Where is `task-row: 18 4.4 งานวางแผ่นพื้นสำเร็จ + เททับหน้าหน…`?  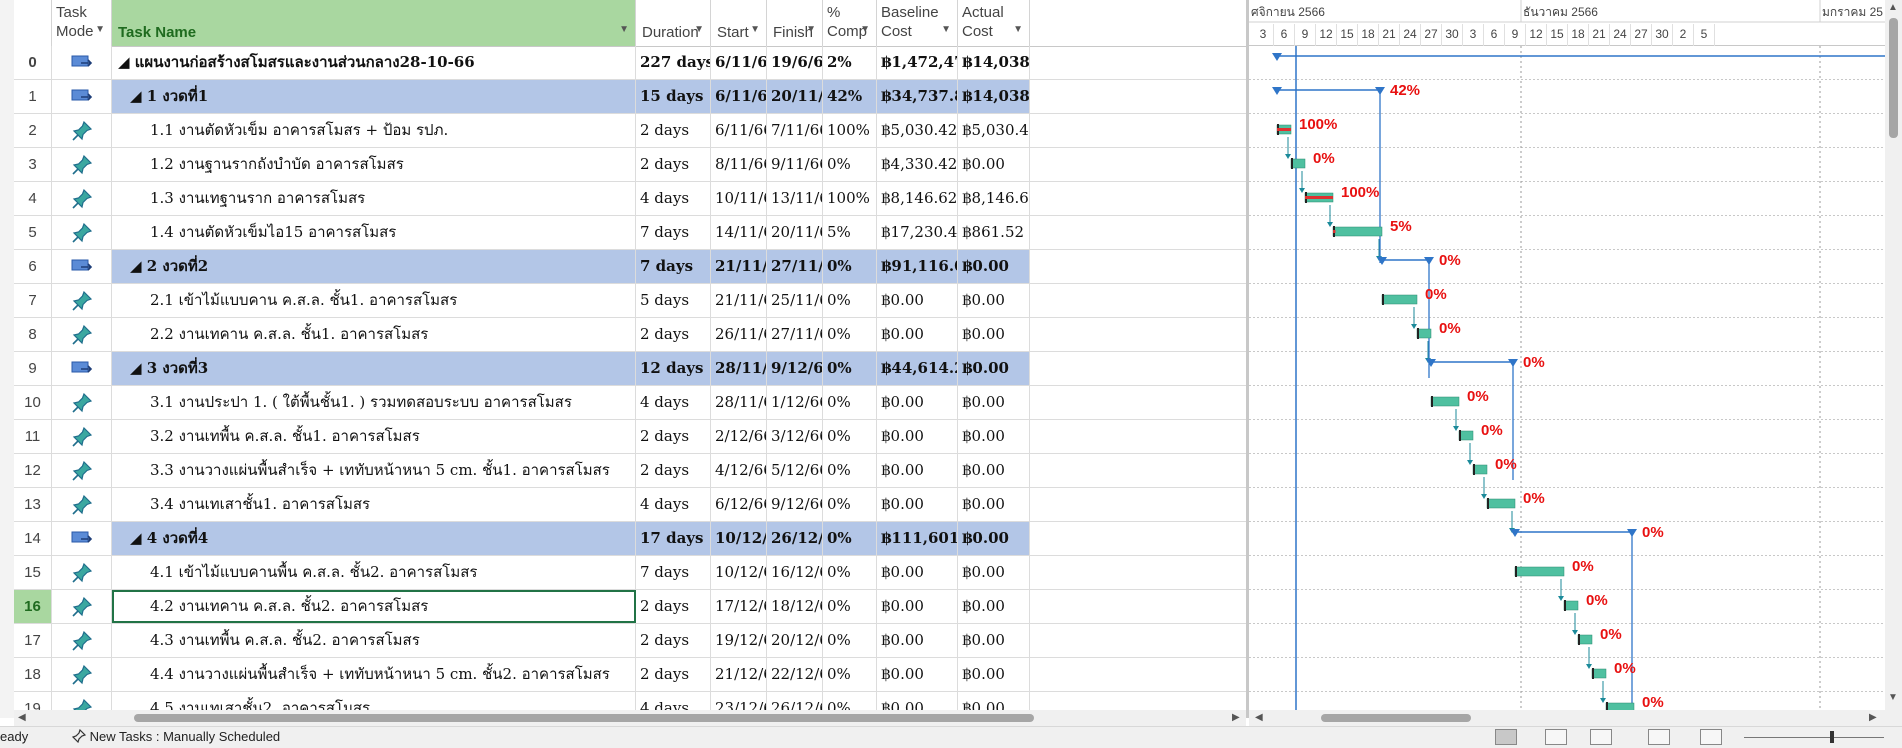
task-row: 18 4.4 งานวางแผ่นพื้นสำเร็จ + เททับหน้าหน… is located at coordinates (630, 675).